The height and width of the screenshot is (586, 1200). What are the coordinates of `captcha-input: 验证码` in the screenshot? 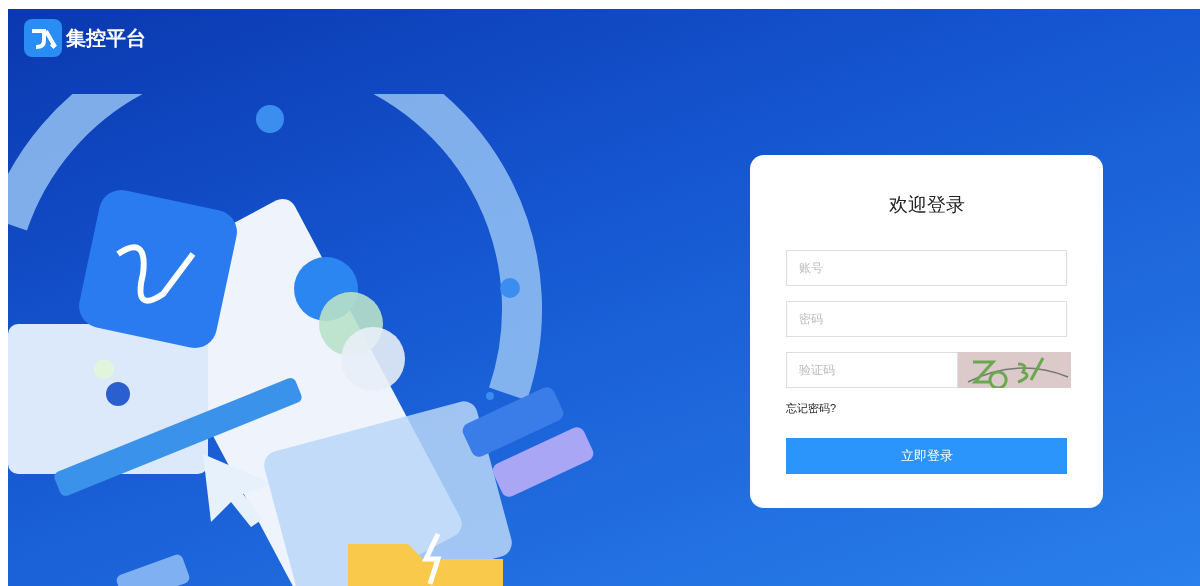 It's located at (872, 369).